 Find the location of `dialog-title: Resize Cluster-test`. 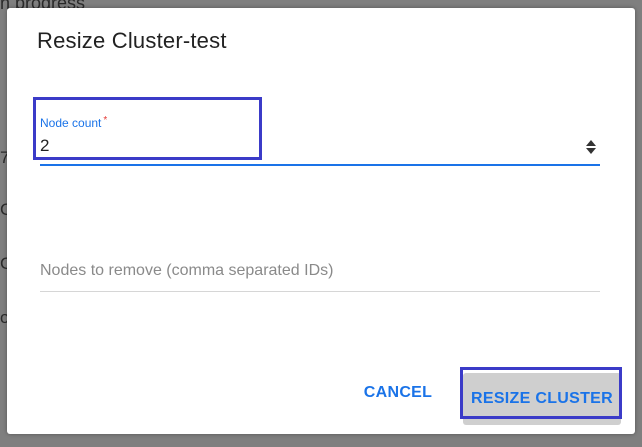

dialog-title: Resize Cluster-test is located at coordinates (132, 40).